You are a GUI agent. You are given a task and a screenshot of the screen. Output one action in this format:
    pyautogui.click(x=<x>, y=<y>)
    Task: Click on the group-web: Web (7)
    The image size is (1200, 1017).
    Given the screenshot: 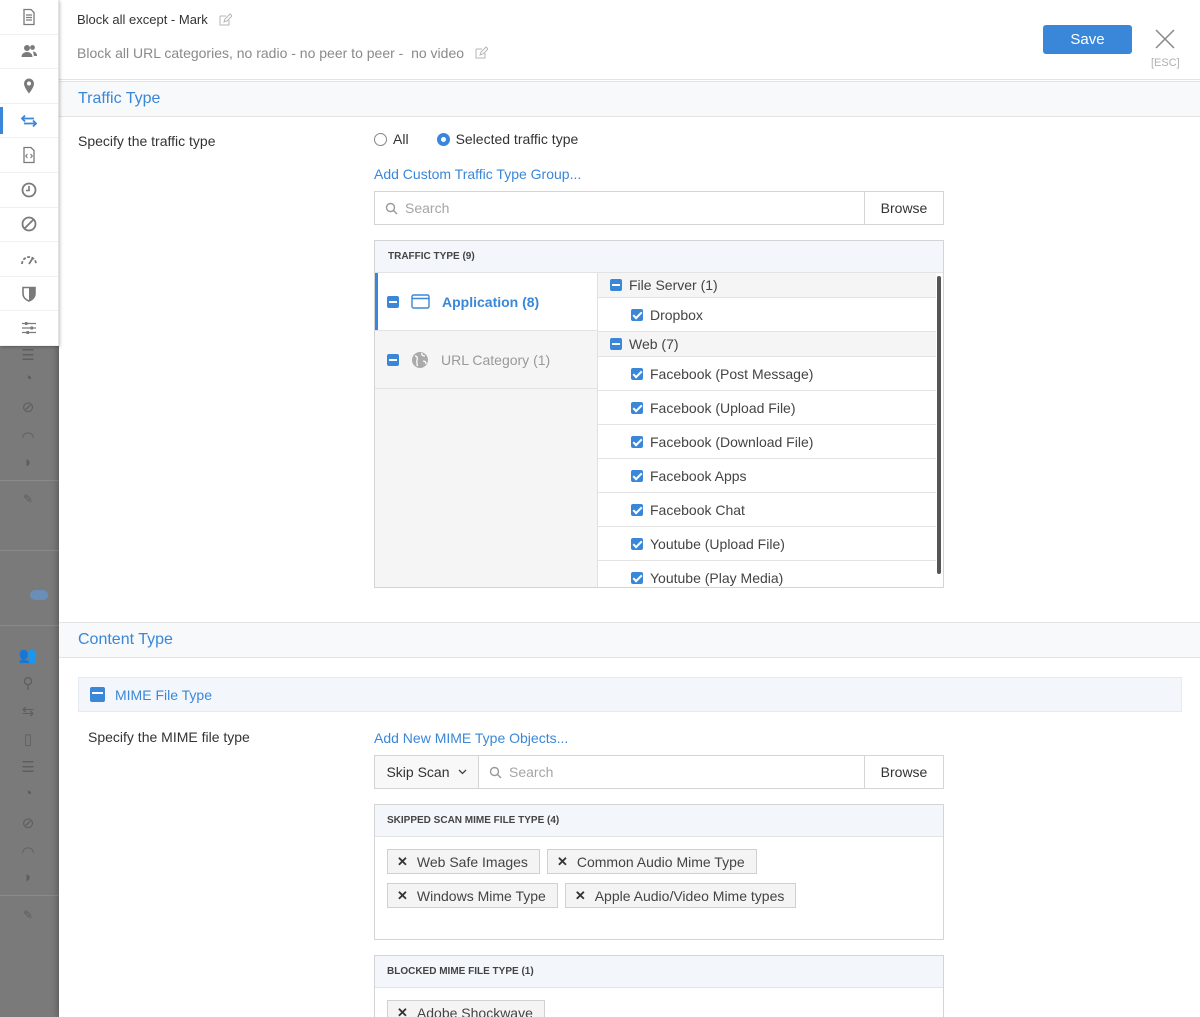 What is the action you would take?
    pyautogui.click(x=767, y=344)
    